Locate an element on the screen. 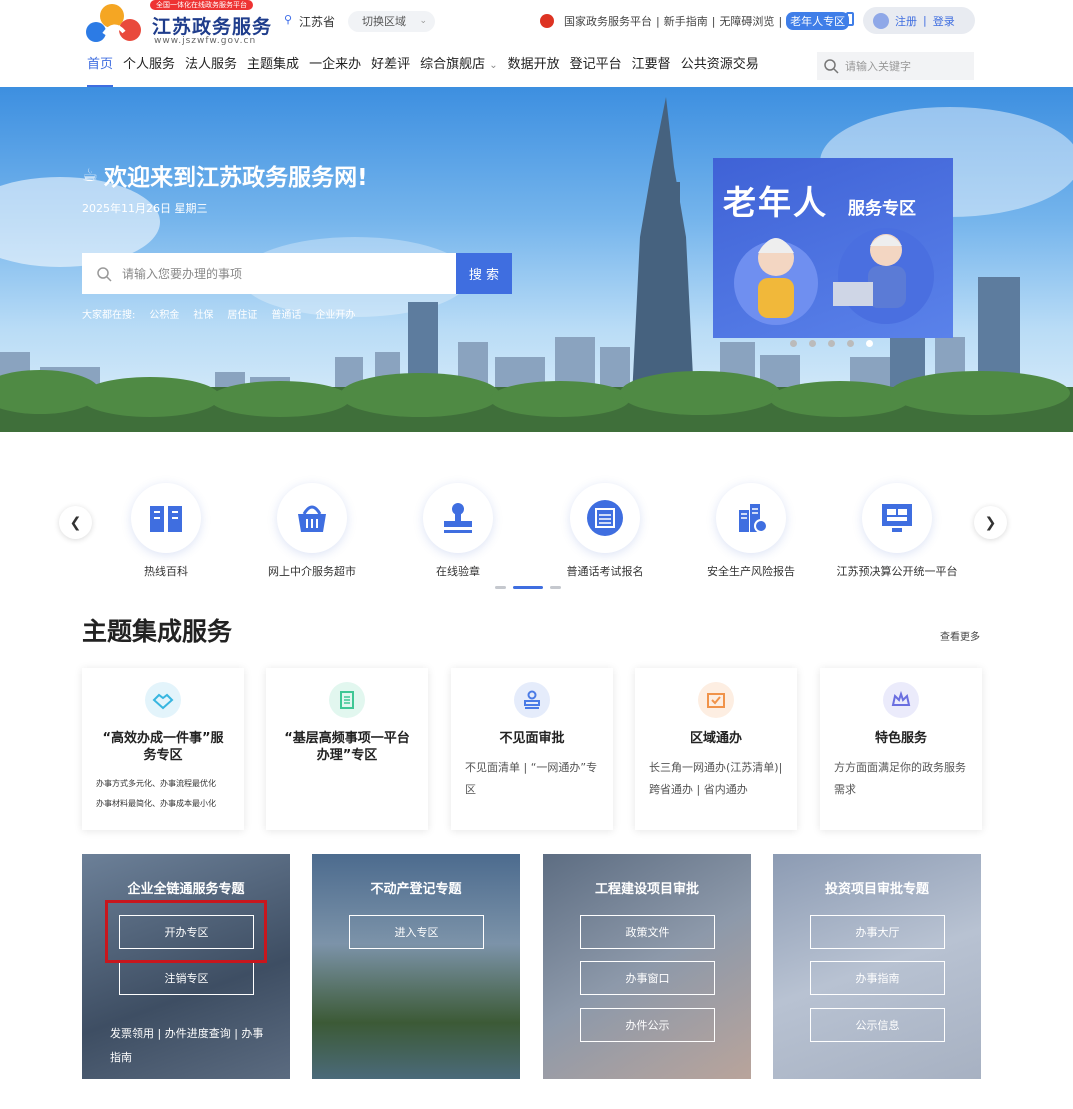 This screenshot has width=1073, height=1109. nav-search-placeholder: 请输入关键字 is located at coordinates (878, 66).